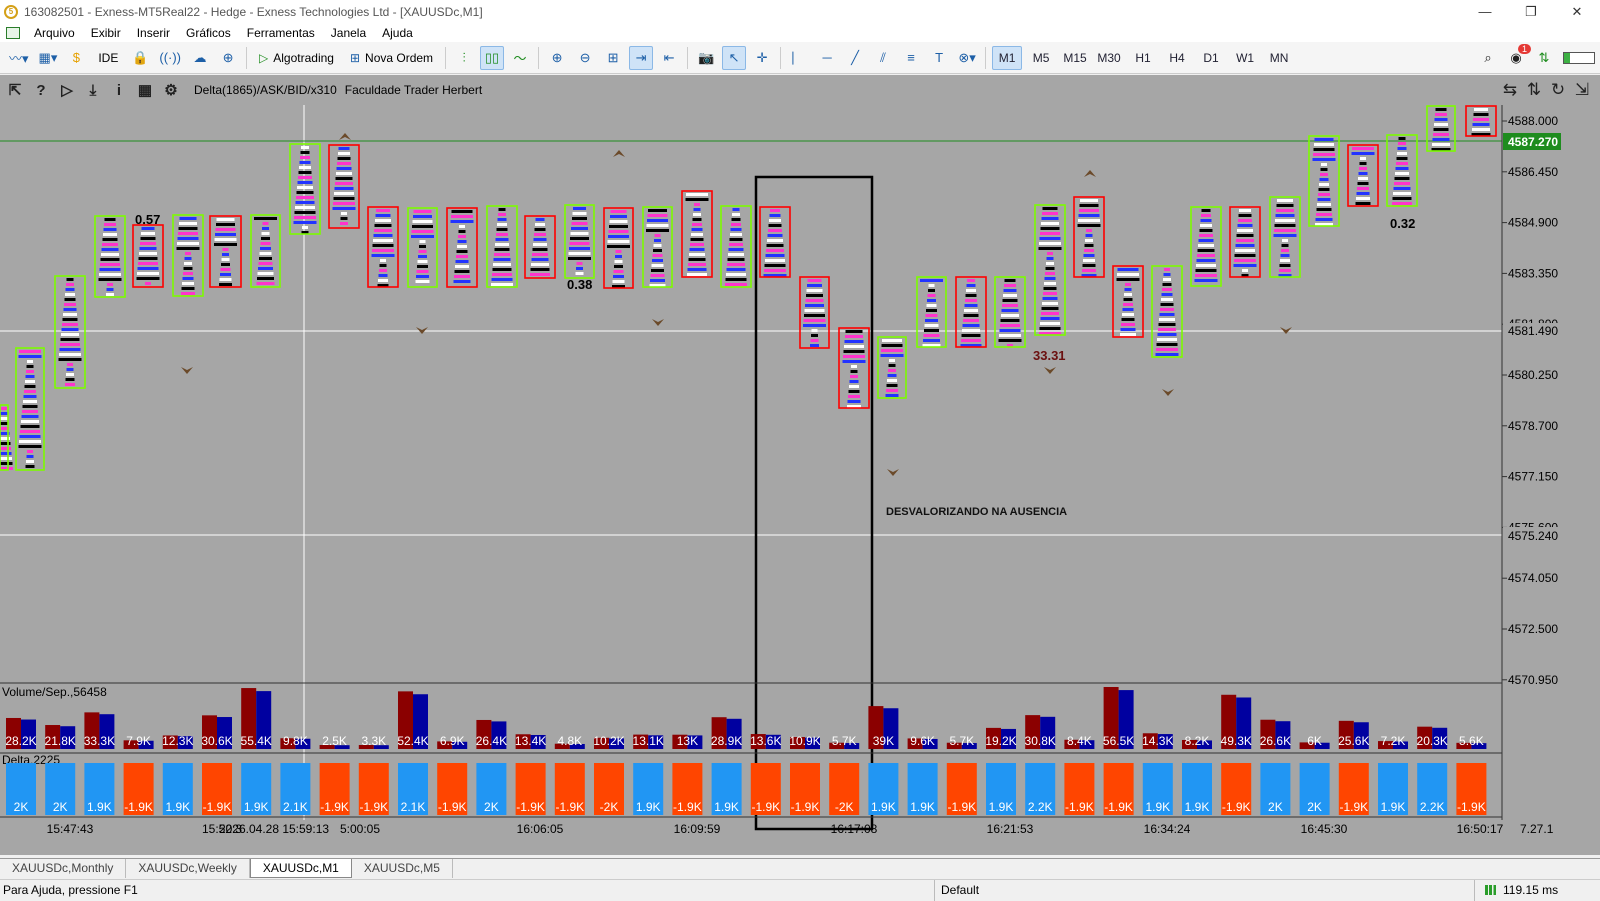  Describe the element at coordinates (1558, 90) in the screenshot. I see `refresh-icon: ↻` at that location.